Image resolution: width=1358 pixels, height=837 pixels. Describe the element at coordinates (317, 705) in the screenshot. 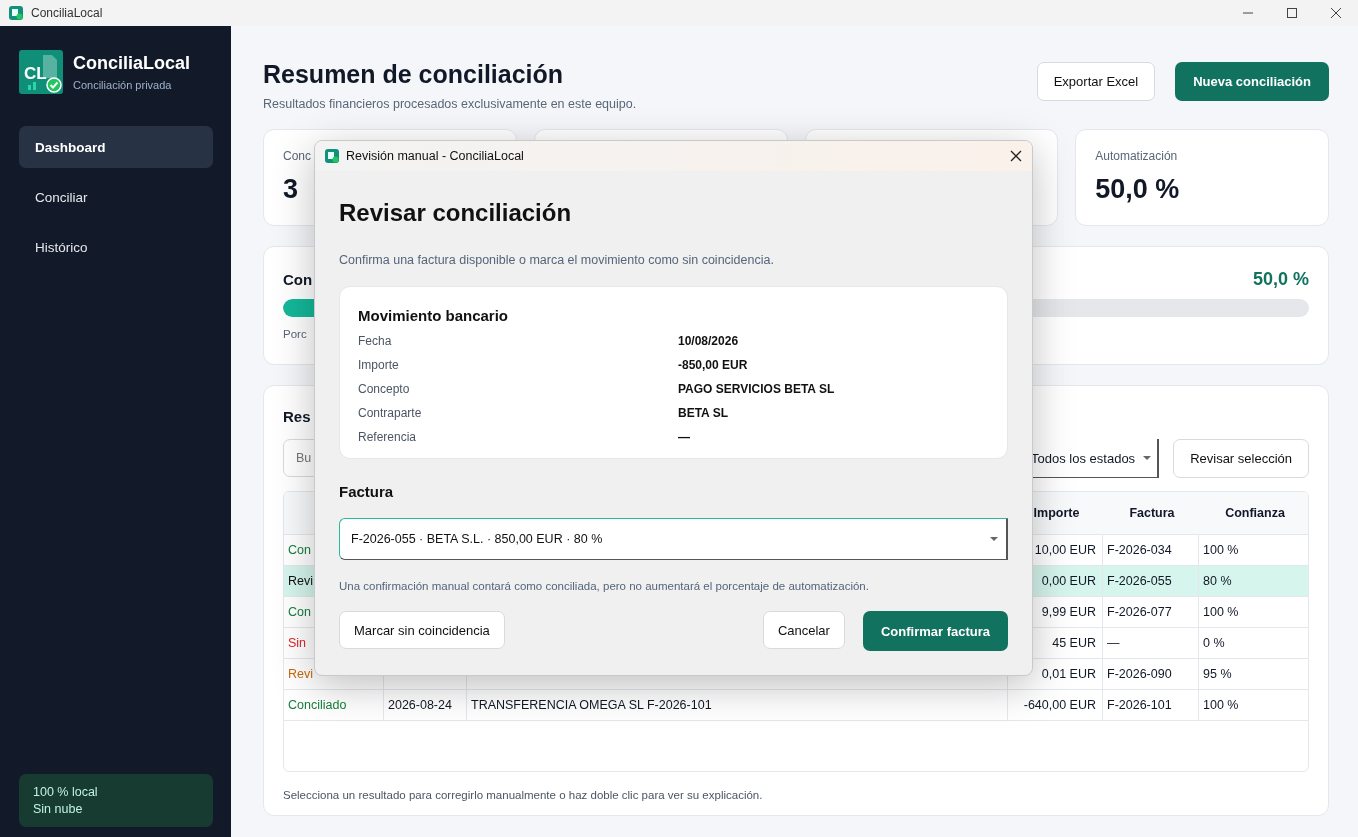

I see `table-cell: Conciliado` at that location.